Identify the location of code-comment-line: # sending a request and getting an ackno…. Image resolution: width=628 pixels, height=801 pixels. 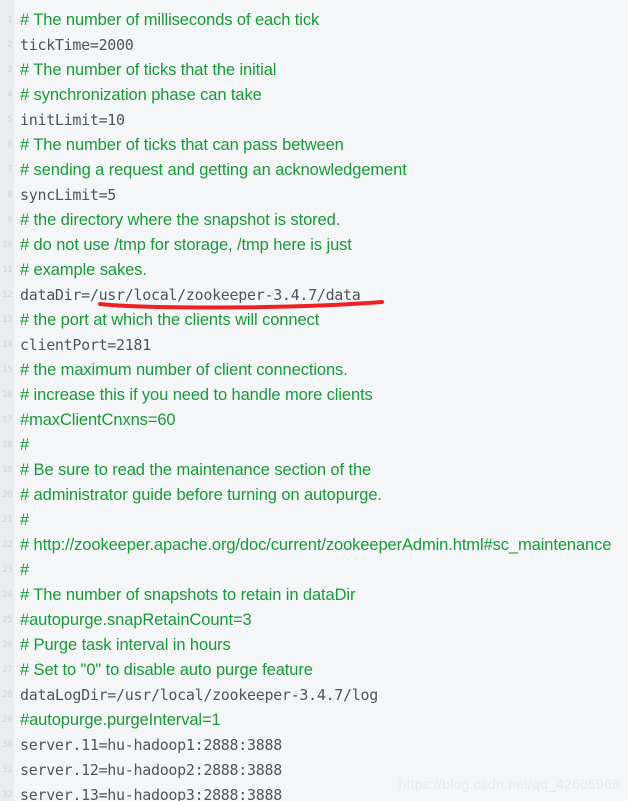
(213, 170).